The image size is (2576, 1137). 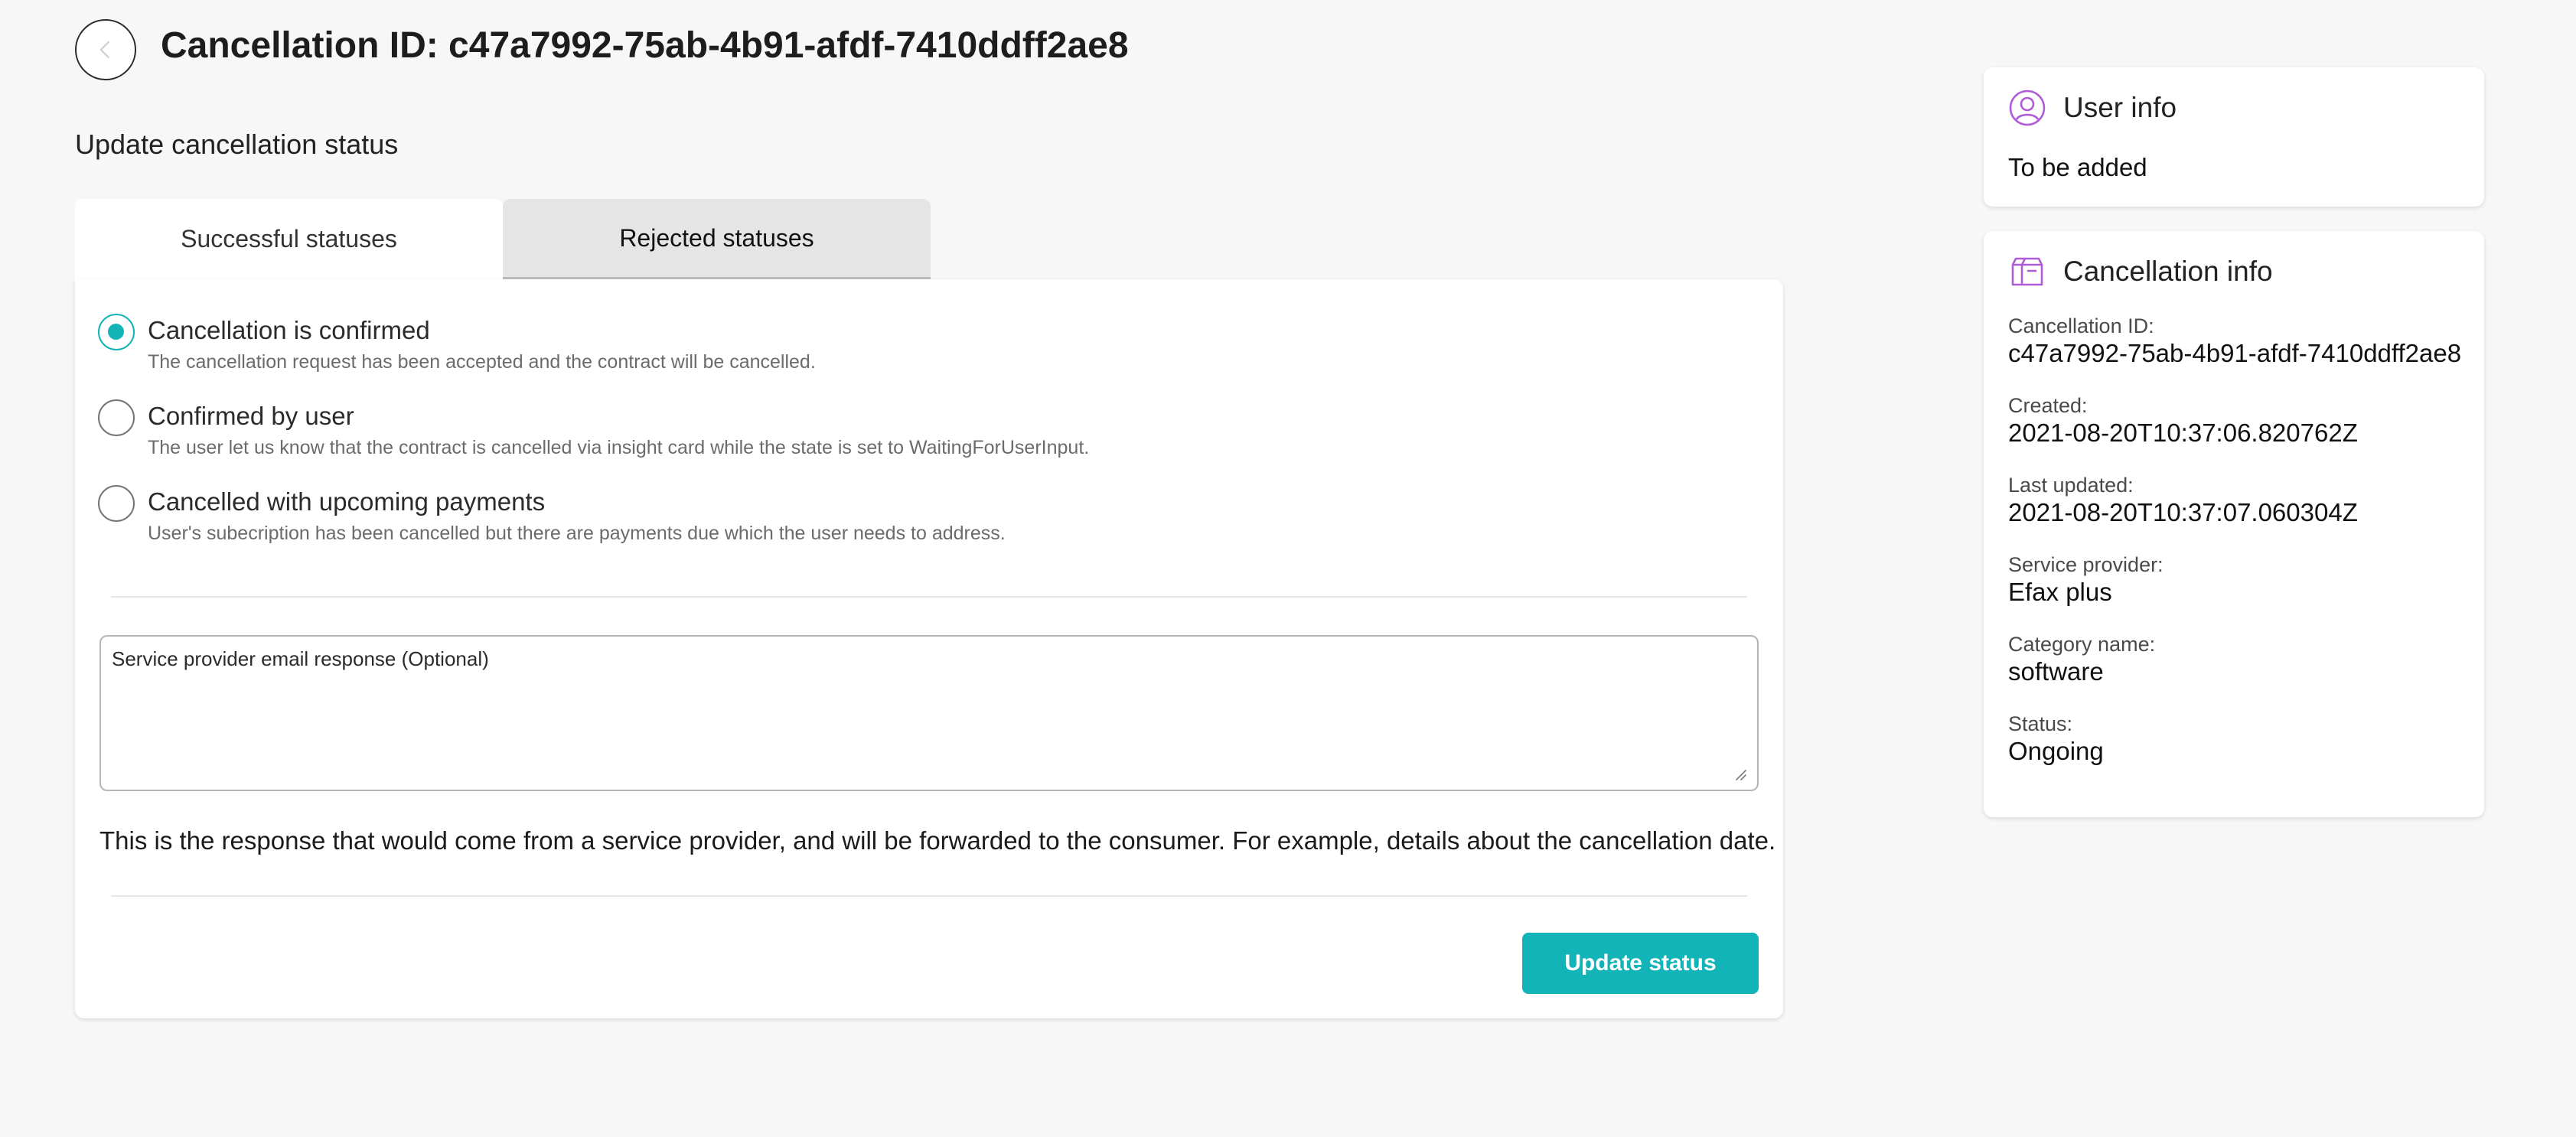 What do you see at coordinates (2168, 271) in the screenshot?
I see `cancellation-info-title: Cancellation info` at bounding box center [2168, 271].